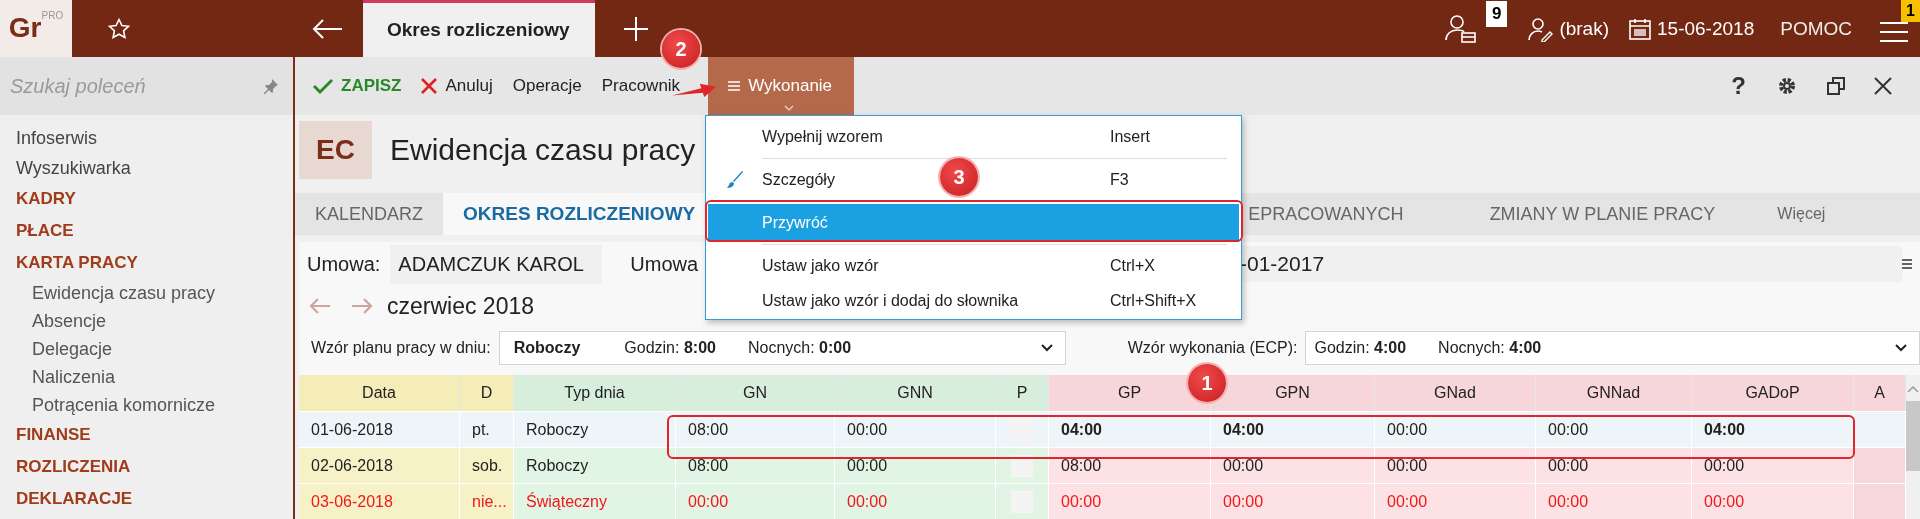  What do you see at coordinates (379, 465) in the screenshot?
I see `table-cell: 02-06-2018` at bounding box center [379, 465].